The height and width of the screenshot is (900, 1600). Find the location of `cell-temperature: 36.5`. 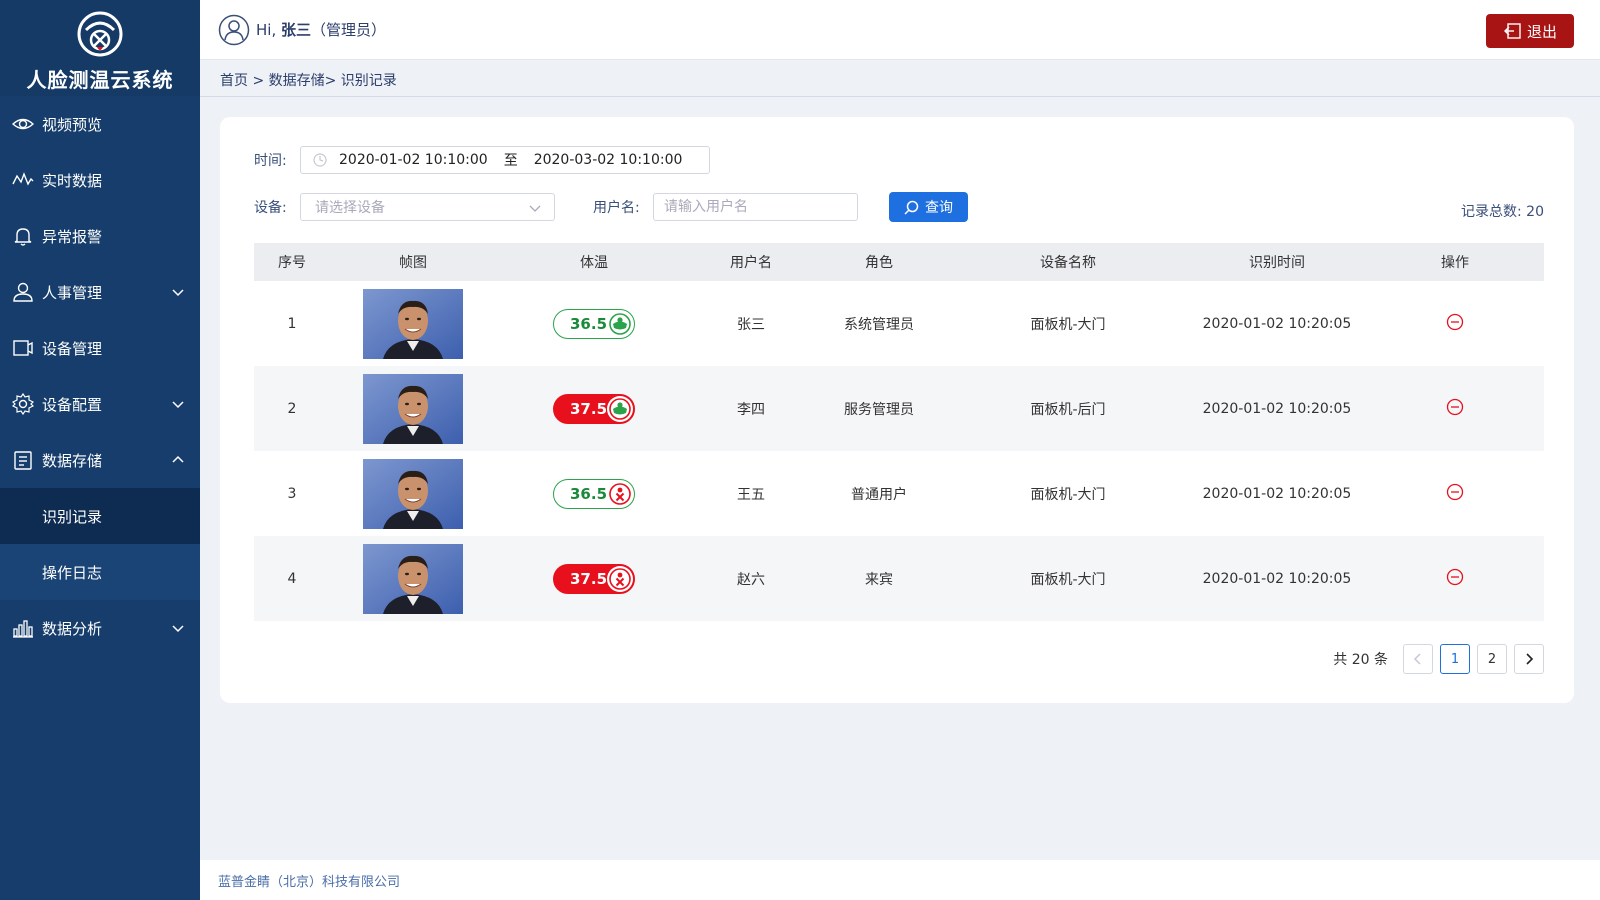

cell-temperature: 36.5 is located at coordinates (594, 323).